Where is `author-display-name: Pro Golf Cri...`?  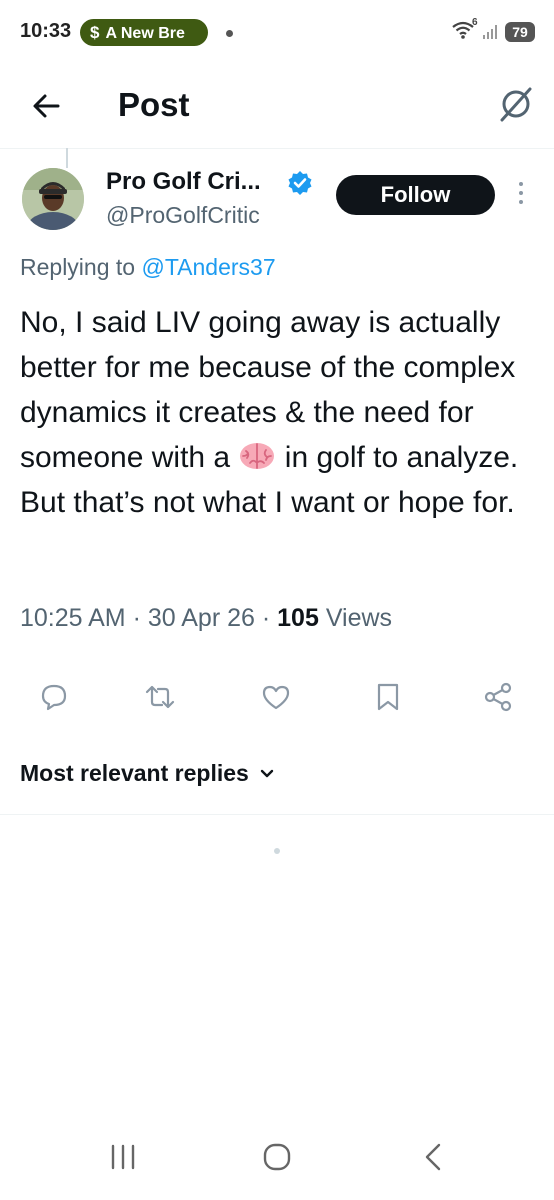
author-display-name: Pro Golf Cri... is located at coordinates (183, 182).